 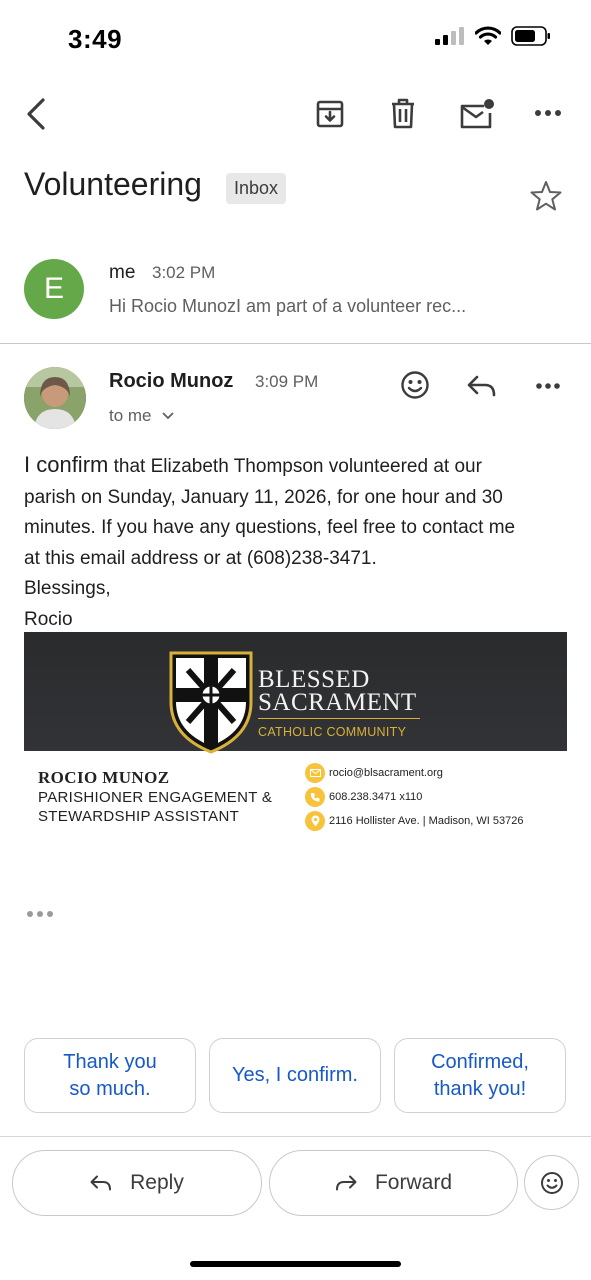 What do you see at coordinates (95, 39) in the screenshot?
I see `status-time: 3:49` at bounding box center [95, 39].